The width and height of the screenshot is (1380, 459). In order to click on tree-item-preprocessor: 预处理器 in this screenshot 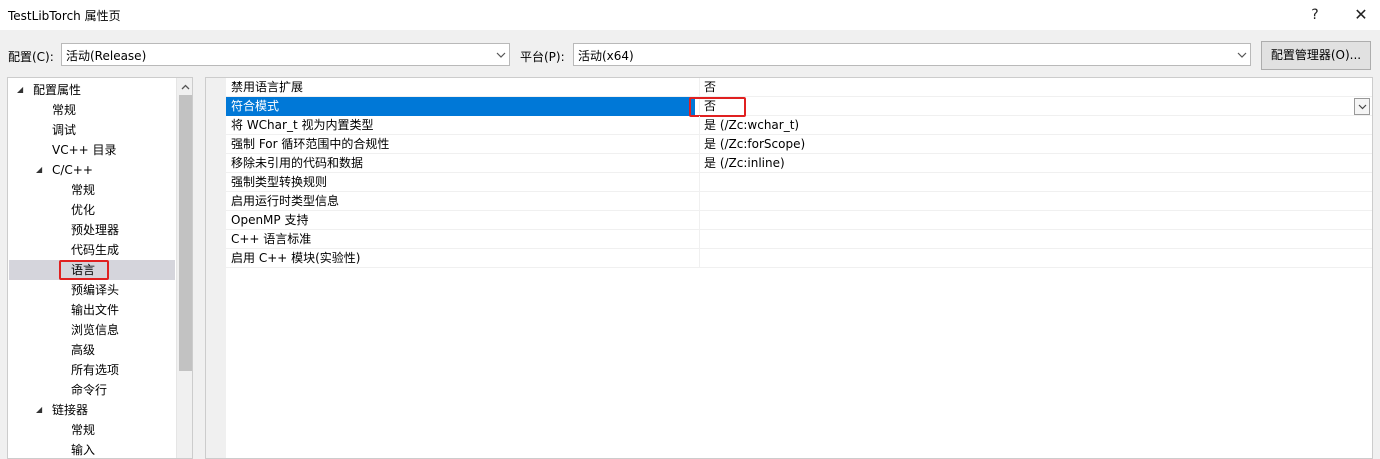, I will do `click(95, 230)`.